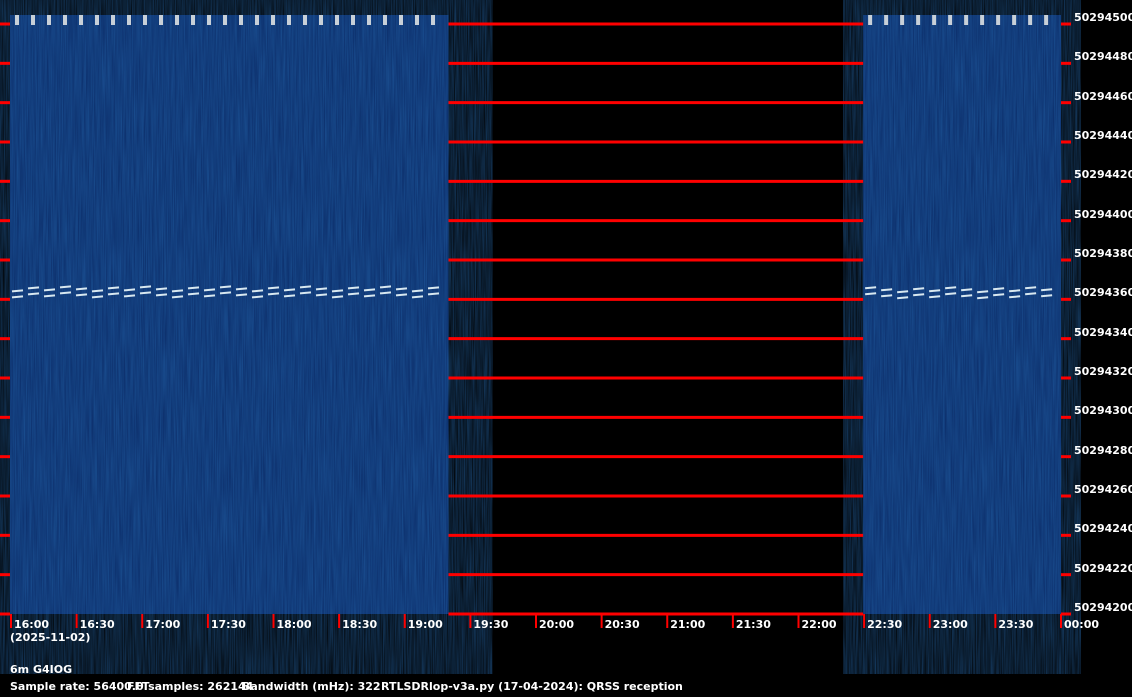 The image size is (1132, 697). Describe the element at coordinates (1103, 450) in the screenshot. I see `y-tick-label: 50294280` at that location.